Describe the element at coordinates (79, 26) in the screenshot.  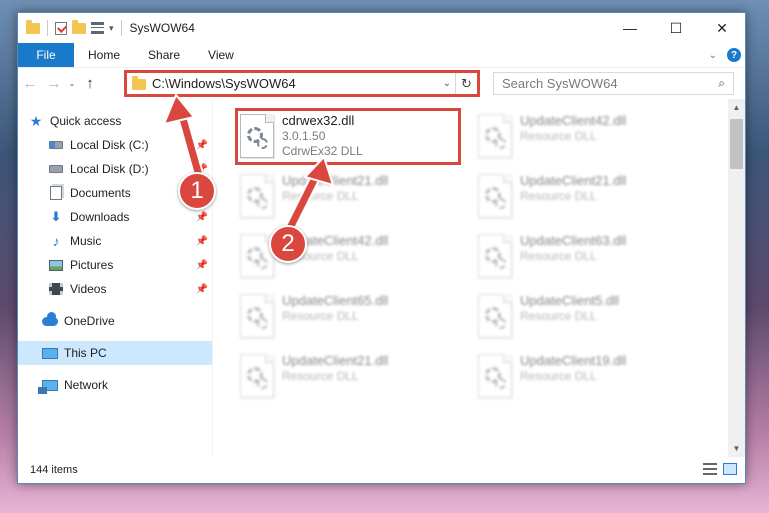
I see `new-folder-icon` at that location.